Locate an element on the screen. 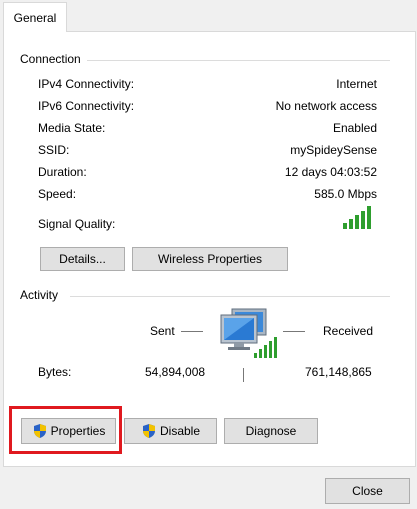  ipv6-value: No network access is located at coordinates (326, 106).